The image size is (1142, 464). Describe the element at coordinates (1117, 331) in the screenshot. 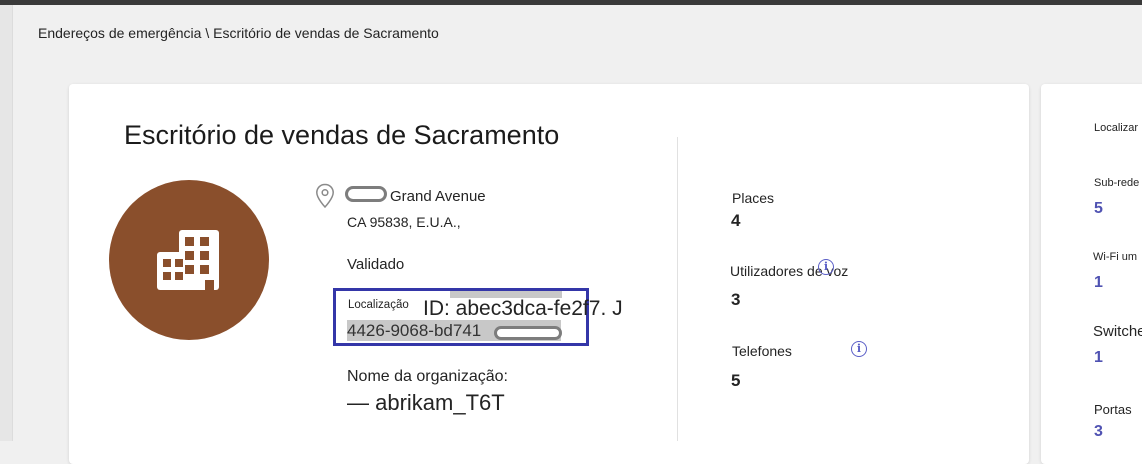

I see `switches-label: Switche` at that location.